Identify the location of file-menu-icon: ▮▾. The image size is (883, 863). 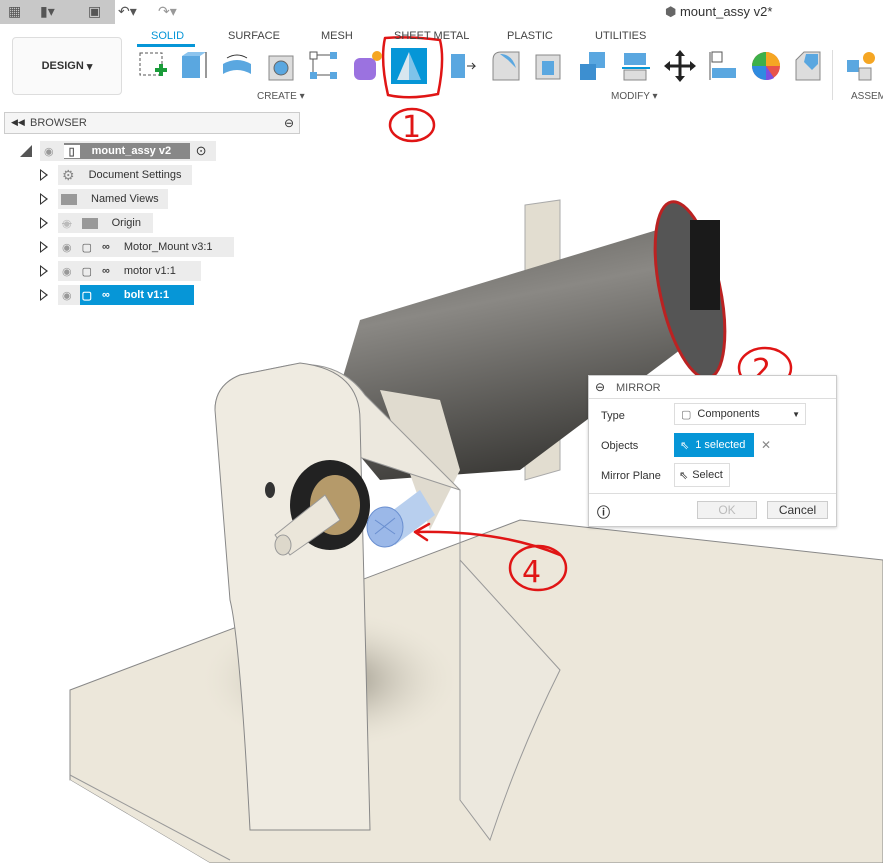
(47, 11).